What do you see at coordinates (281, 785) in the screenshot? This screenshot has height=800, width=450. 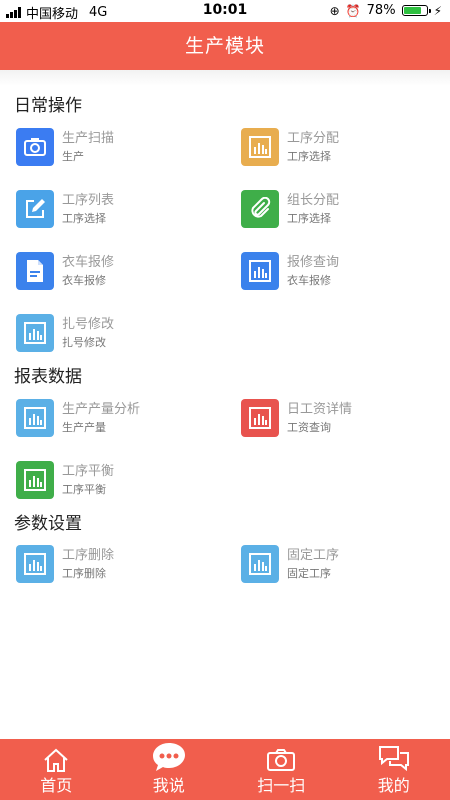 I see `nav-label: 扫一扫` at bounding box center [281, 785].